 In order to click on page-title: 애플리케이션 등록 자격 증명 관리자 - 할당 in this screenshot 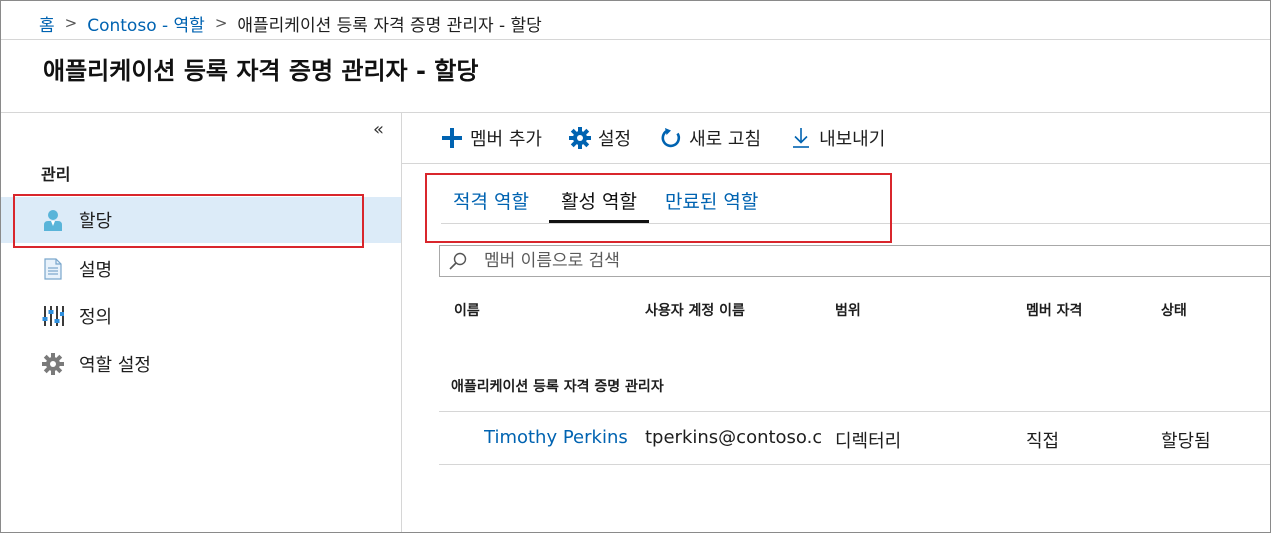, I will do `click(261, 71)`.